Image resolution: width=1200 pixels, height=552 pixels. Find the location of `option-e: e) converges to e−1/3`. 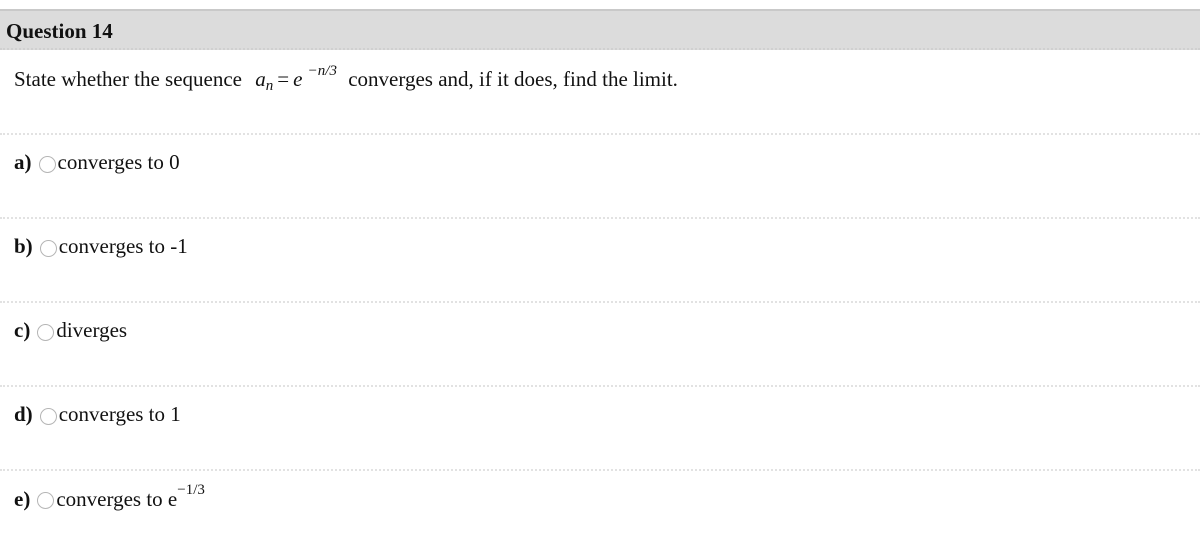

option-e: e) converges to e−1/3 is located at coordinates (109, 497).